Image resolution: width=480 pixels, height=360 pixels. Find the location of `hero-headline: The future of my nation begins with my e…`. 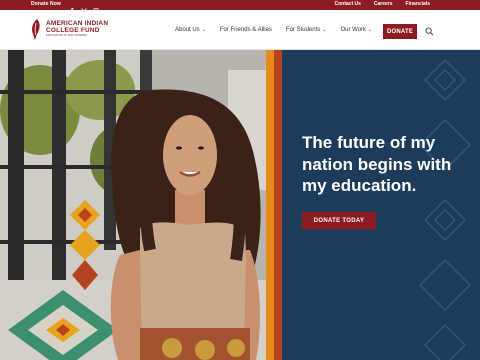

hero-headline: The future of my nation begins with my e… is located at coordinates (377, 164).